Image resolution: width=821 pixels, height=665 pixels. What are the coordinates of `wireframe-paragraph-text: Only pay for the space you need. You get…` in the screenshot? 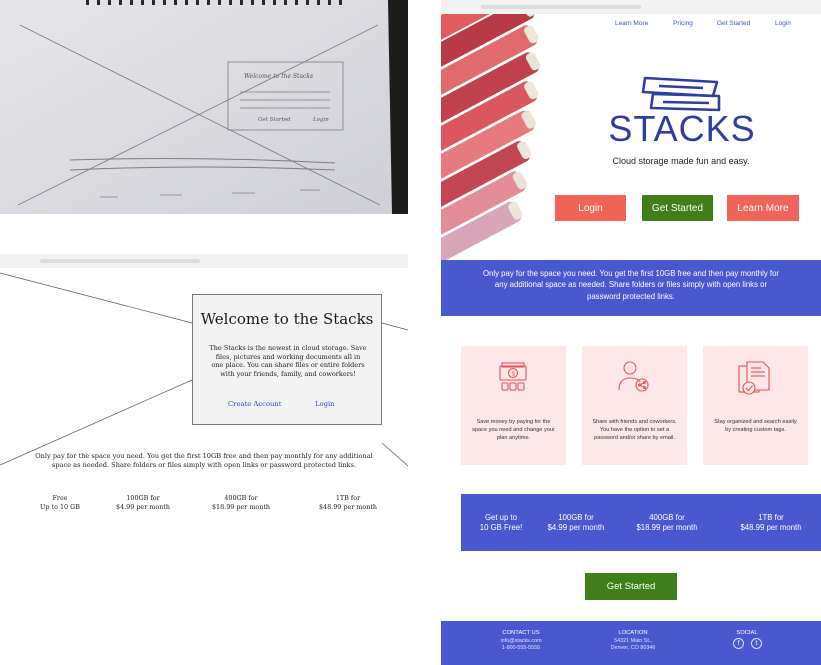 It's located at (204, 460).